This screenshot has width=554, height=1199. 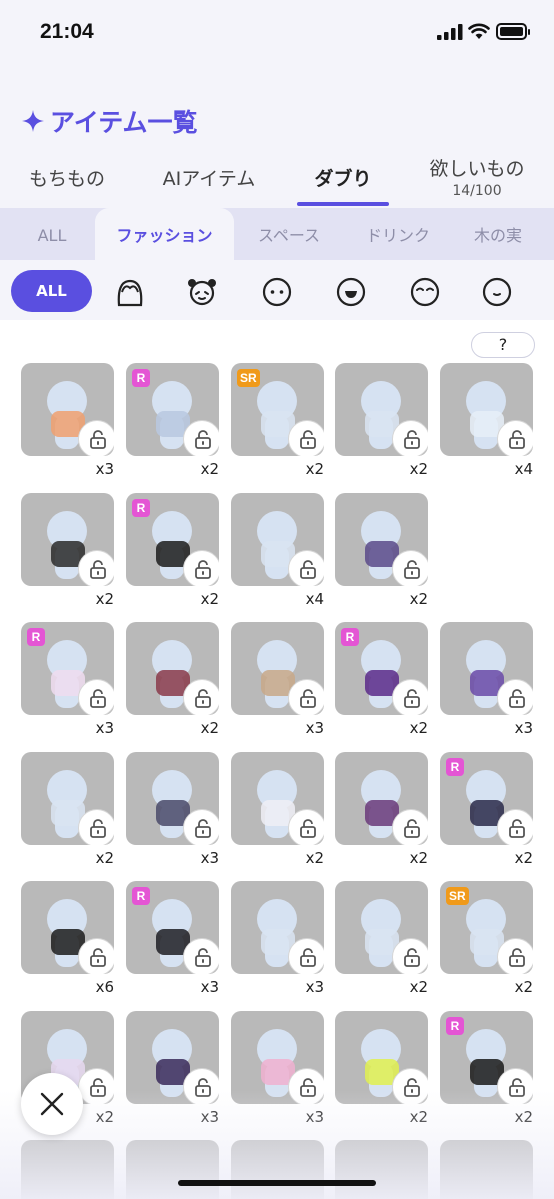 What do you see at coordinates (497, 292) in the screenshot?
I see `nose-face-icon` at bounding box center [497, 292].